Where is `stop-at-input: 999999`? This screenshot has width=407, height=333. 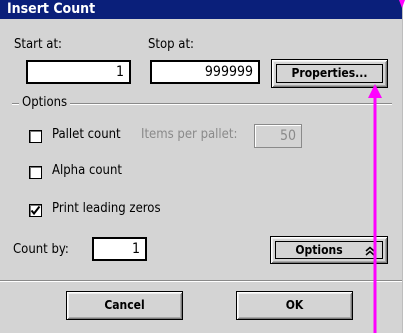
stop-at-input: 999999 is located at coordinates (205, 72).